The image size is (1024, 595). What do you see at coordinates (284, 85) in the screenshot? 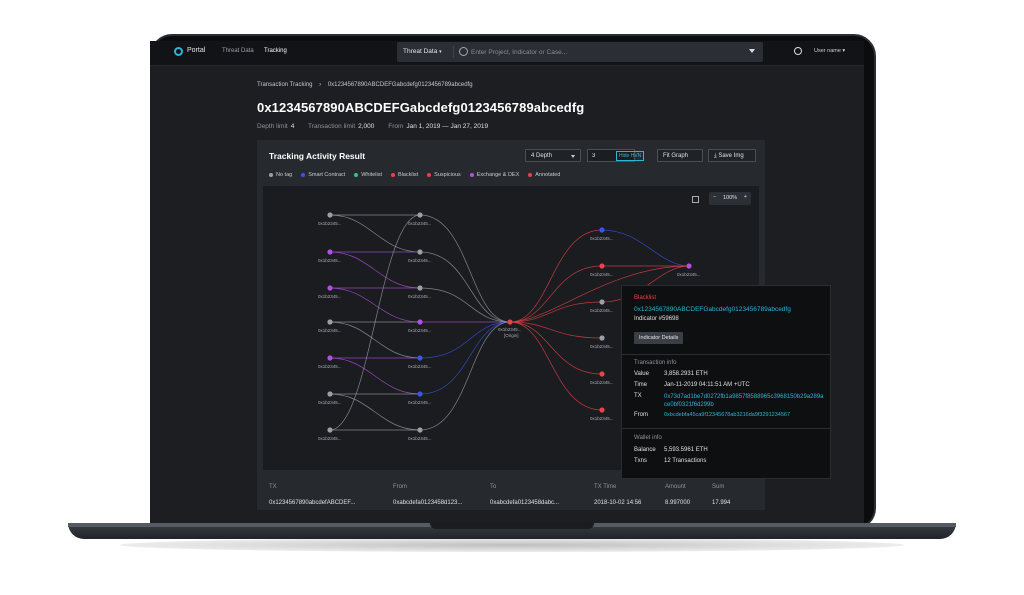
I see `breadcrumb-tracking: Transaction Tracking` at bounding box center [284, 85].